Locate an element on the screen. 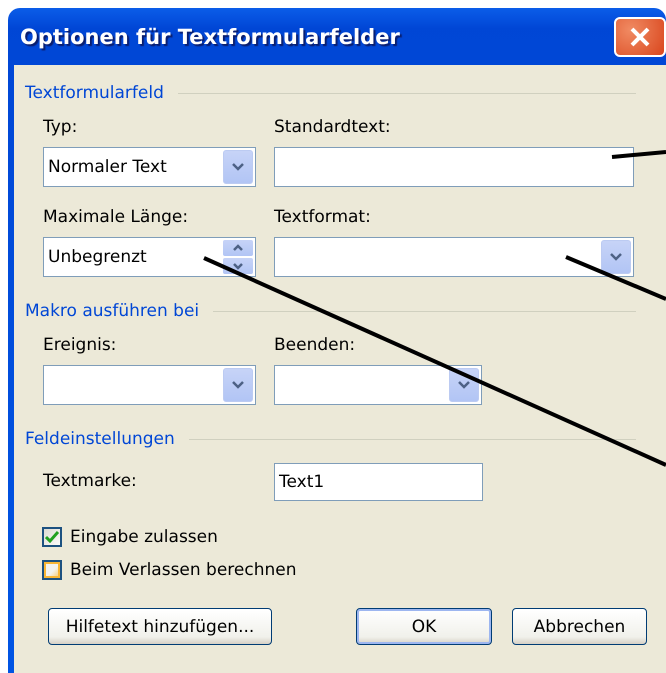 The height and width of the screenshot is (673, 666). field-label: Textformat: is located at coordinates (323, 218).